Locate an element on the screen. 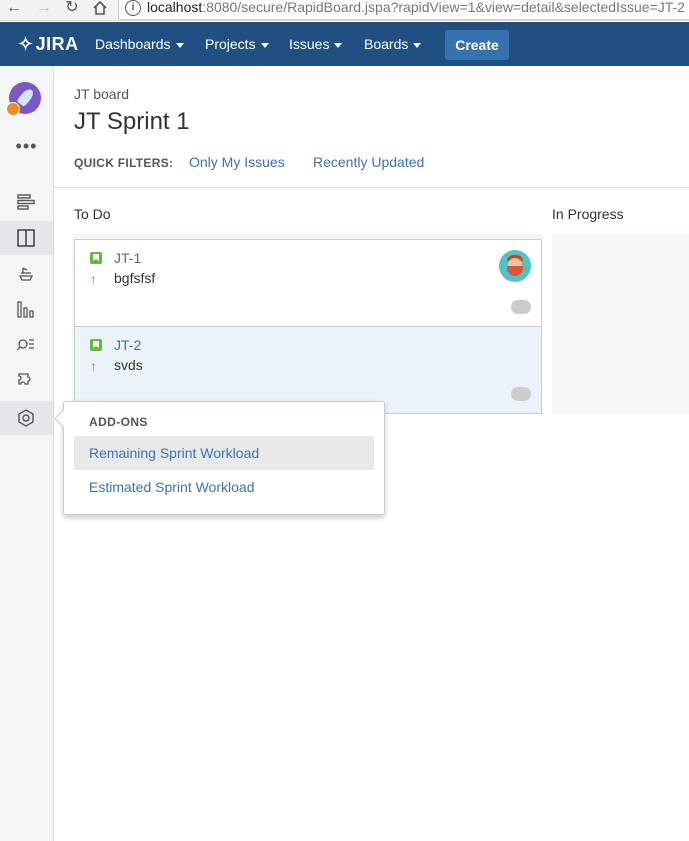 This screenshot has width=689, height=841. active-sprints-icon is located at coordinates (26, 238).